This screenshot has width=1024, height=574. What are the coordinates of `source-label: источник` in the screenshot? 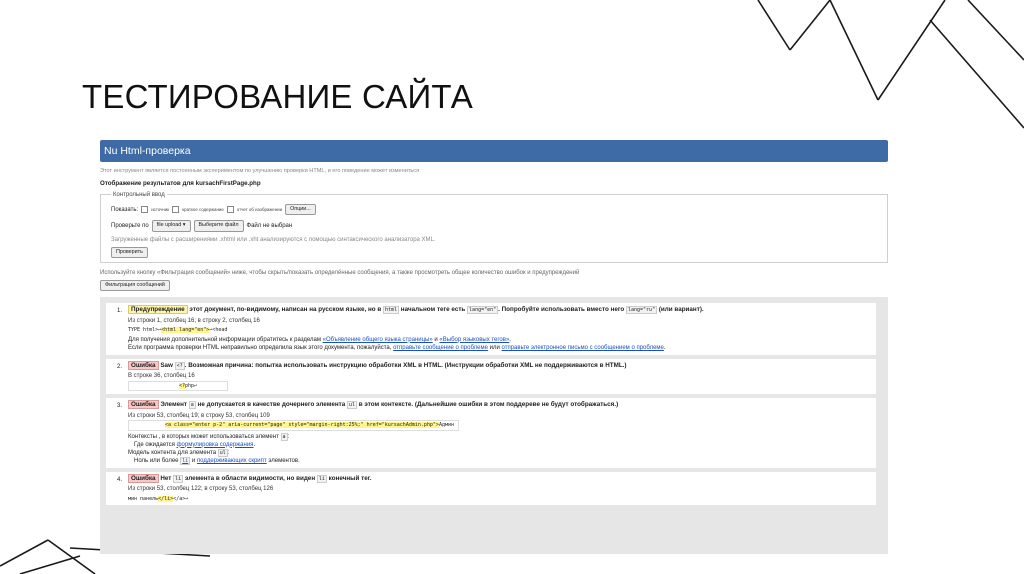 It's located at (160, 209).